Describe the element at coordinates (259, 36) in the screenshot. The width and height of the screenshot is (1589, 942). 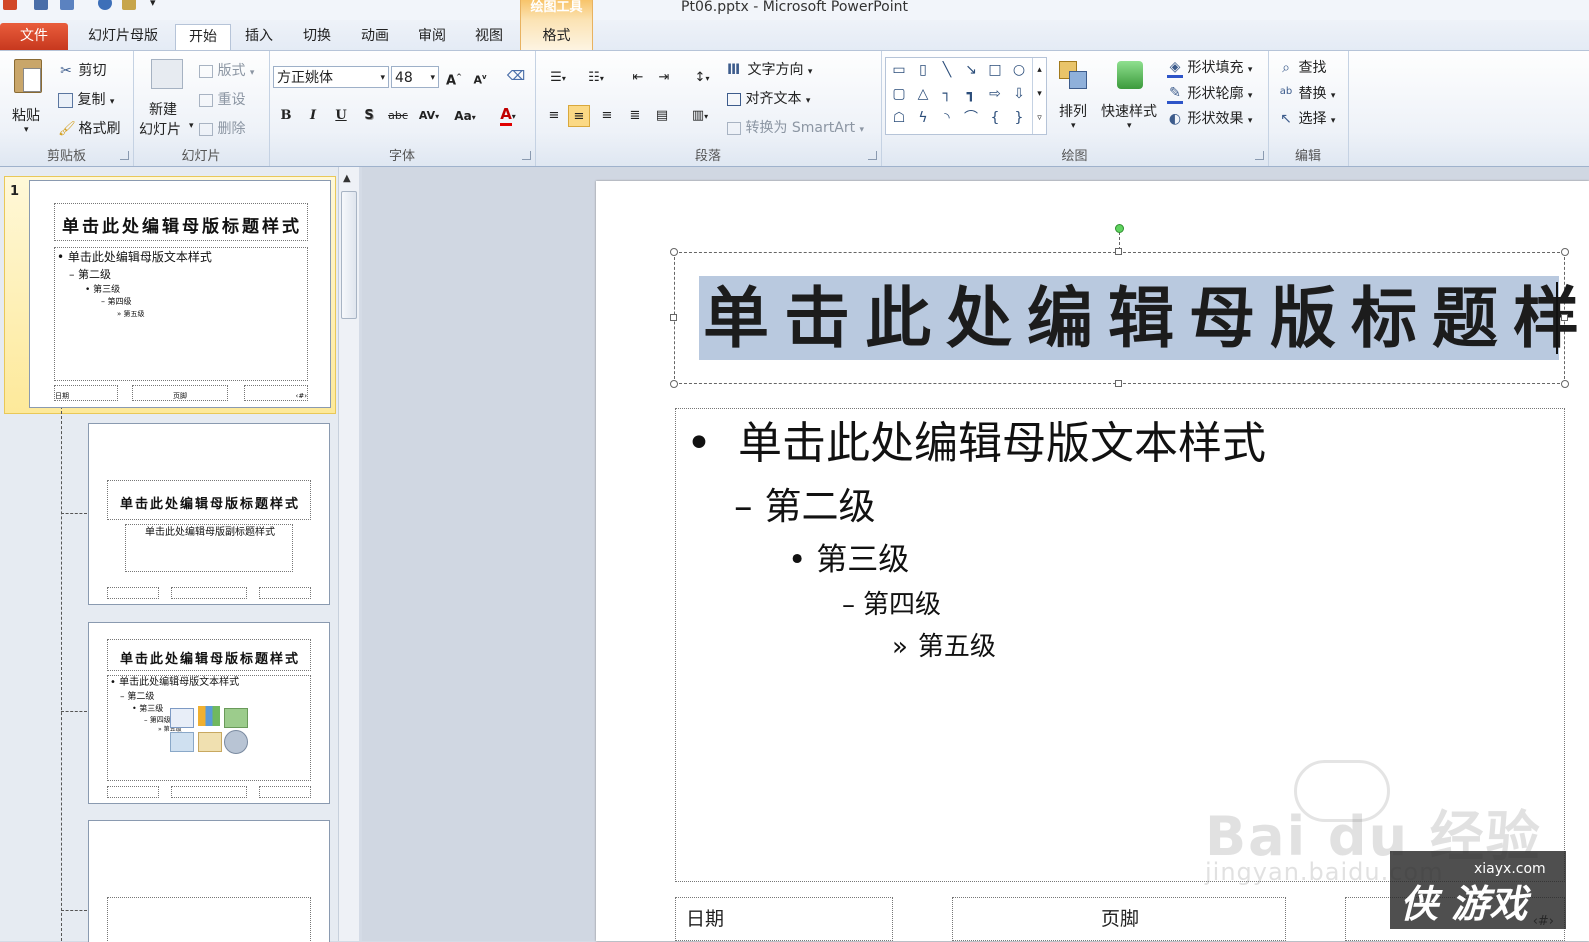
I see `tab-insert: 插入` at that location.